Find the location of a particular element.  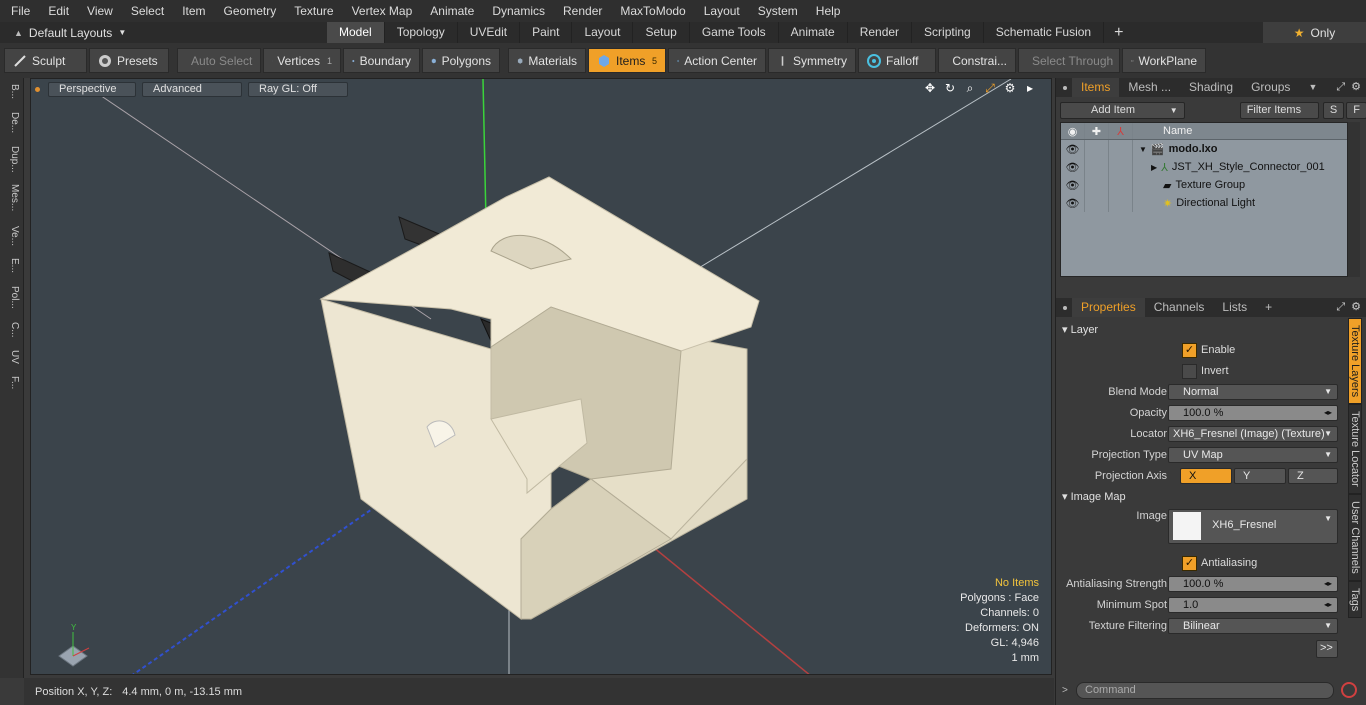

select-through-button: Select Through is located at coordinates (1069, 60).